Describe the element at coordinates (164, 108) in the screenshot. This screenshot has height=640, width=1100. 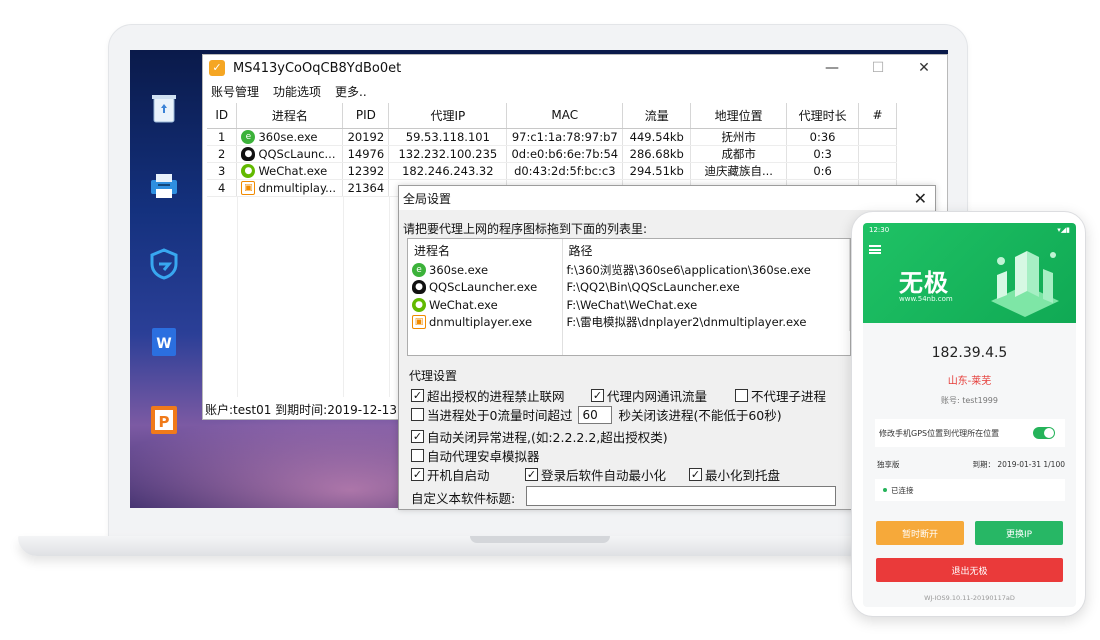
I see `recycle-bin-icon` at that location.